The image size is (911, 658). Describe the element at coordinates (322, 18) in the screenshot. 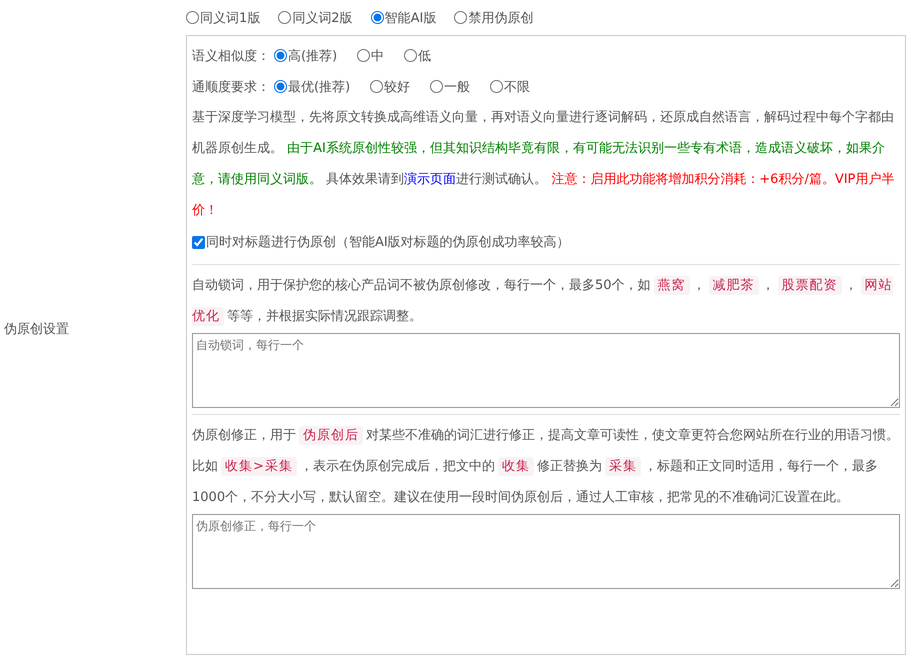

I see `radio-label: 同义词2版` at that location.